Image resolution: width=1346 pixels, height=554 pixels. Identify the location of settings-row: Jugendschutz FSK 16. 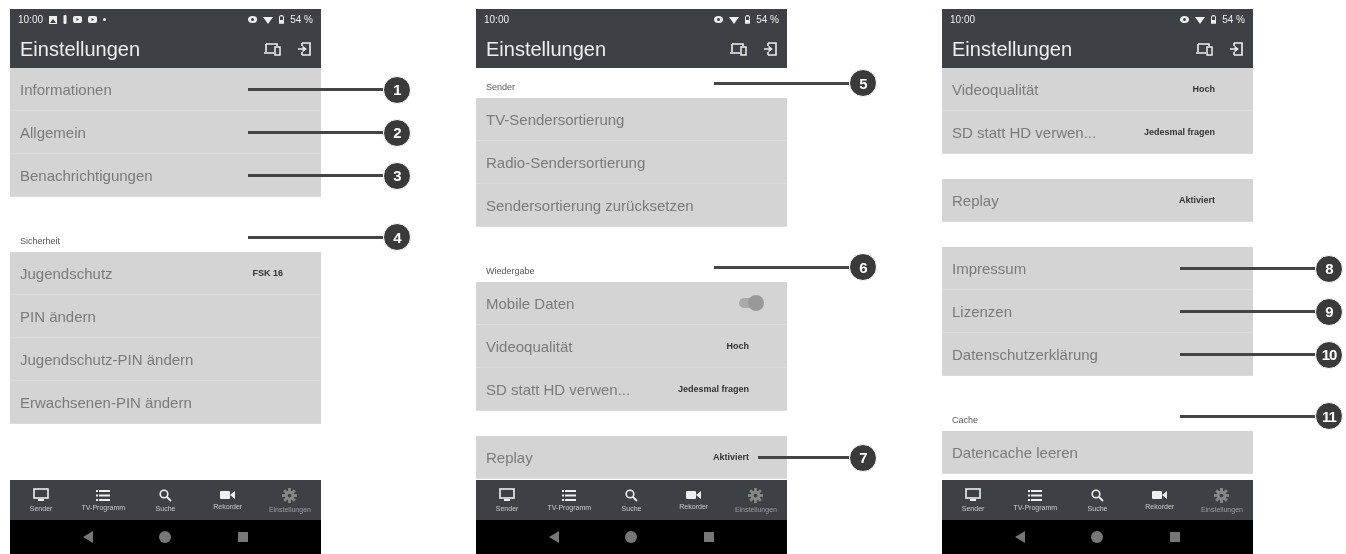
(165, 273).